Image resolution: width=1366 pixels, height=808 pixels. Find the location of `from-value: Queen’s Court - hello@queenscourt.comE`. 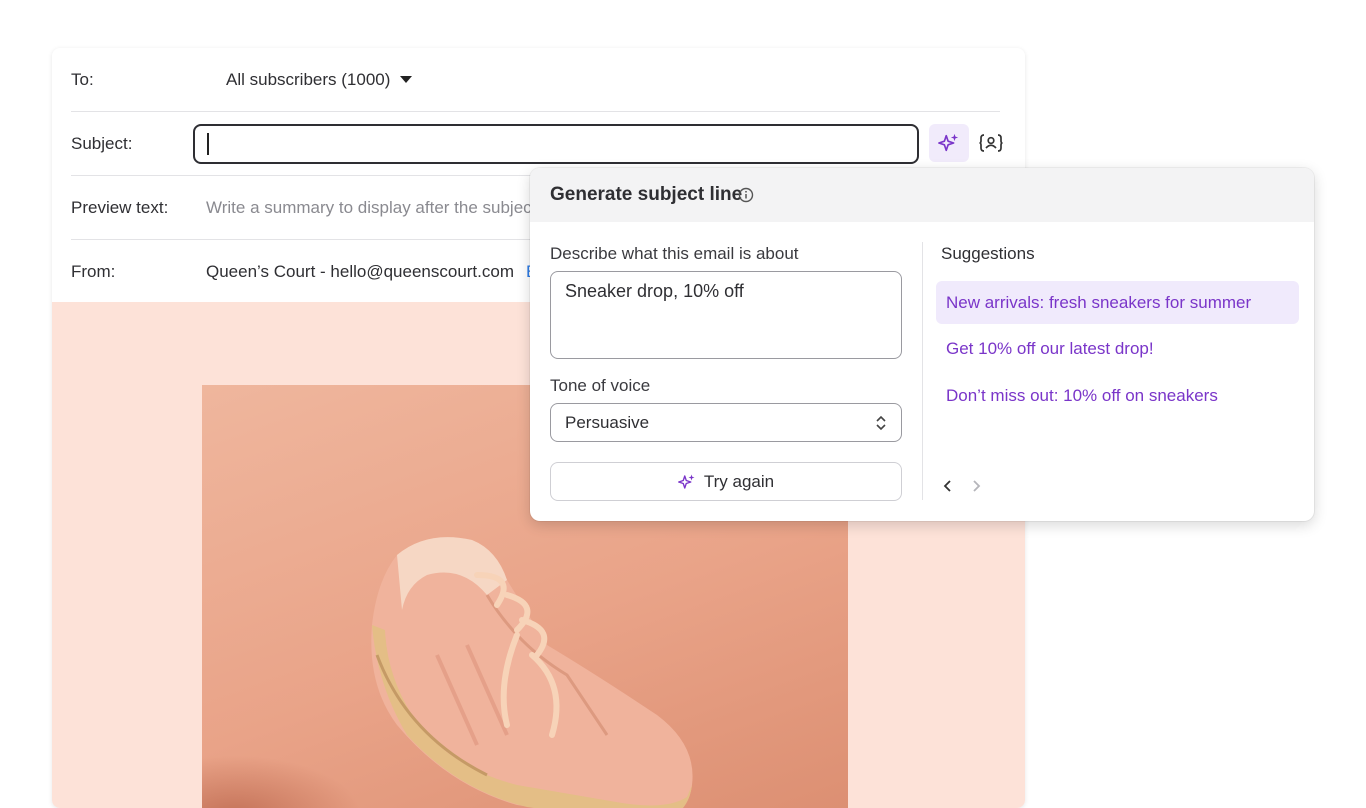

from-value: Queen’s Court - hello@queenscourt.comE is located at coordinates (371, 272).